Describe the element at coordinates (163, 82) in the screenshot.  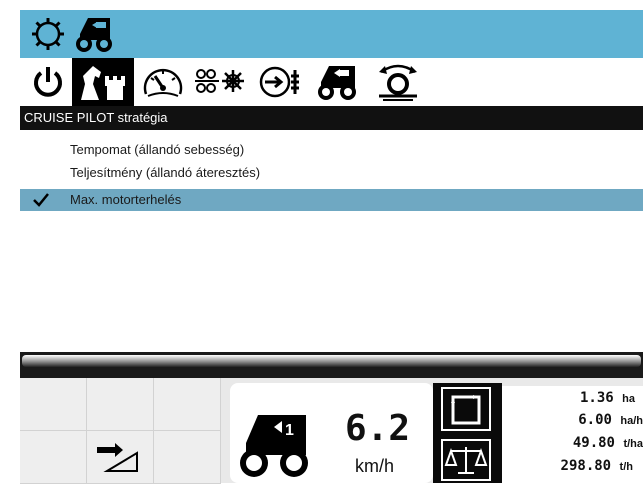
I see `speedometer-icon` at that location.